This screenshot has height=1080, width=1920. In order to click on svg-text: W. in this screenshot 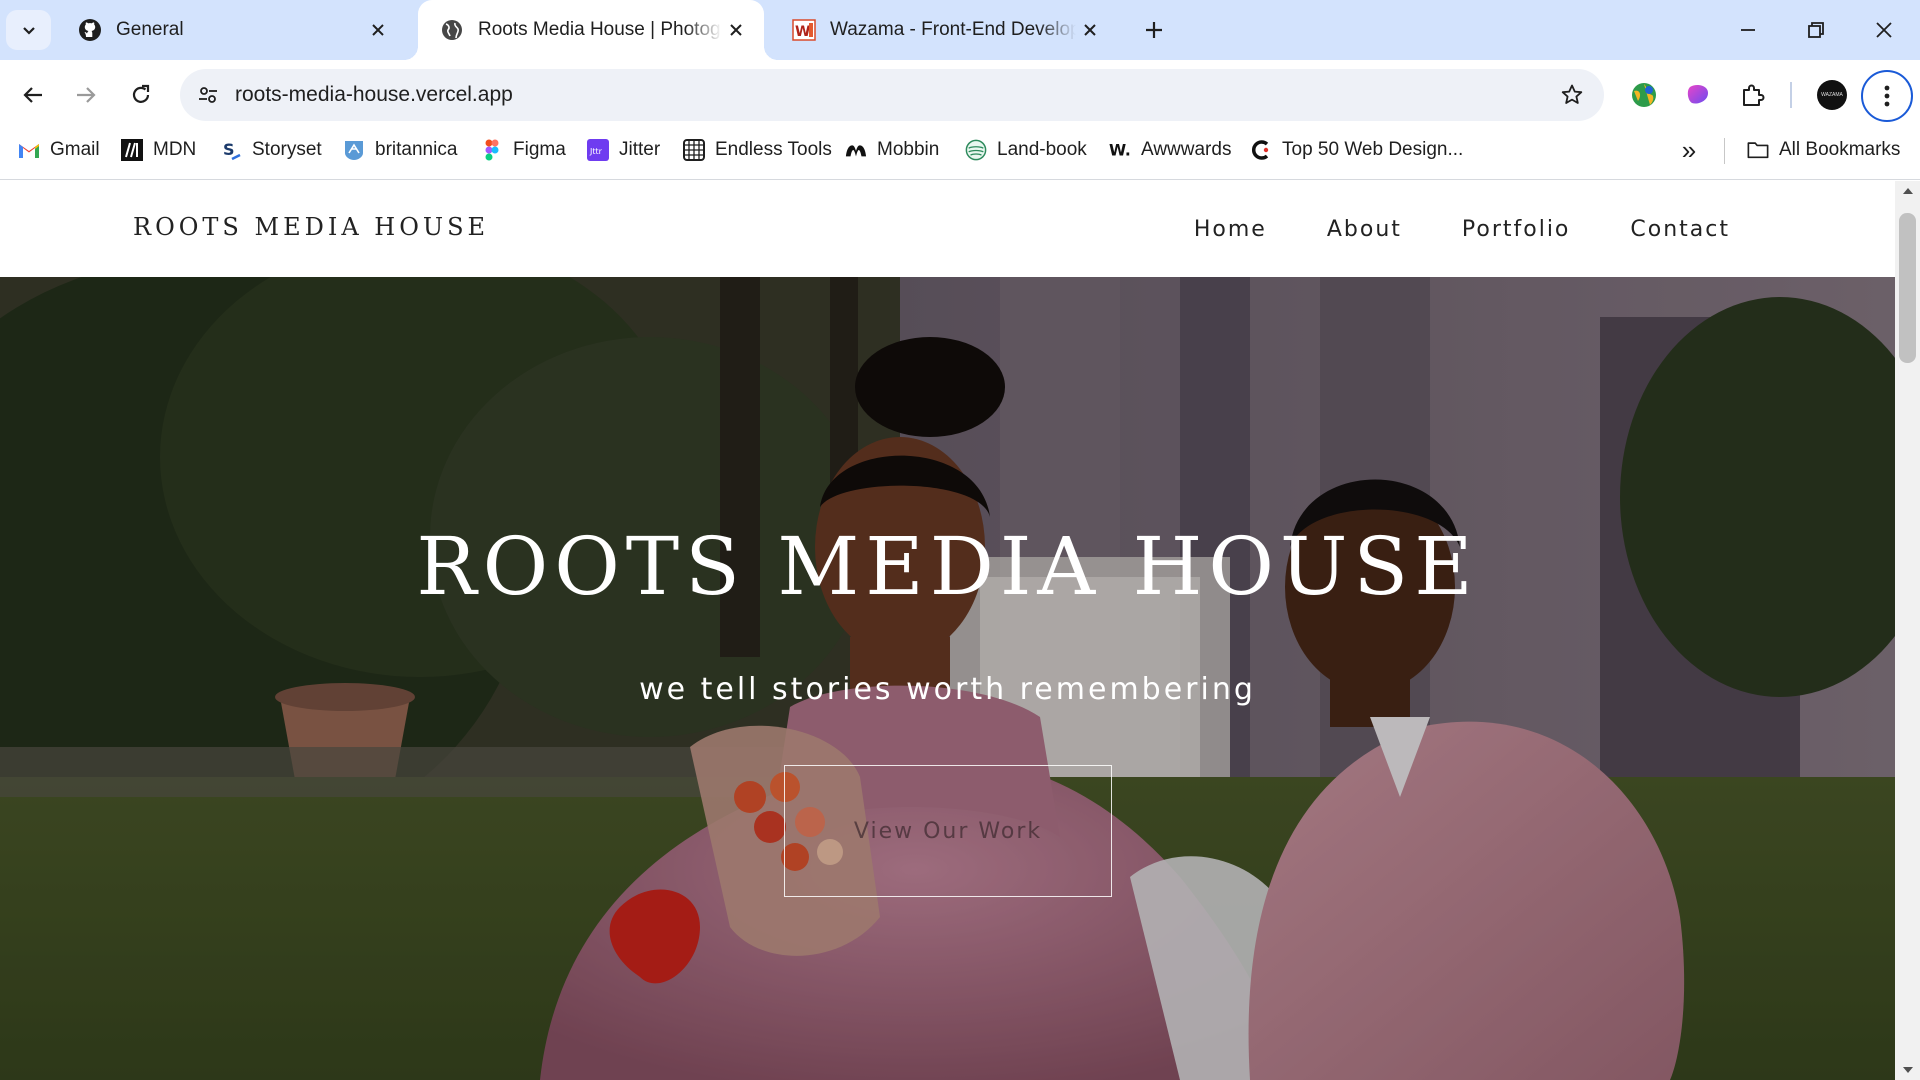, I will do `click(1120, 151)`.